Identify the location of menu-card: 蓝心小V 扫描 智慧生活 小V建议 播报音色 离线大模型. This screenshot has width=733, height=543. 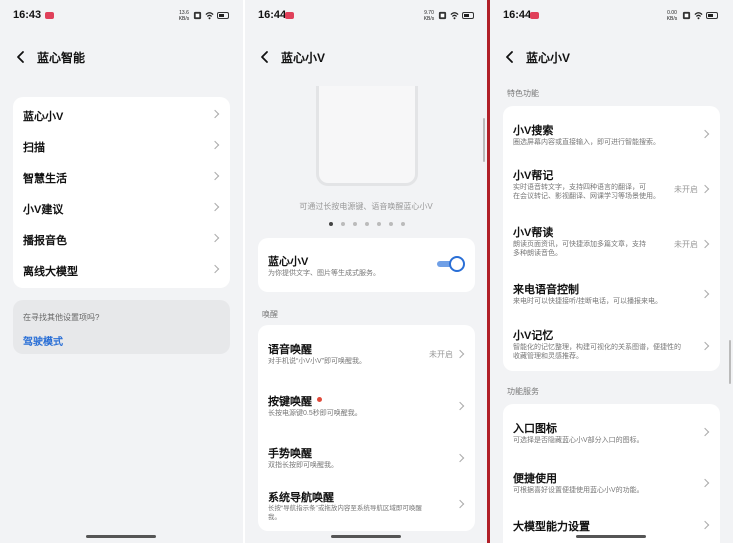
(121, 192).